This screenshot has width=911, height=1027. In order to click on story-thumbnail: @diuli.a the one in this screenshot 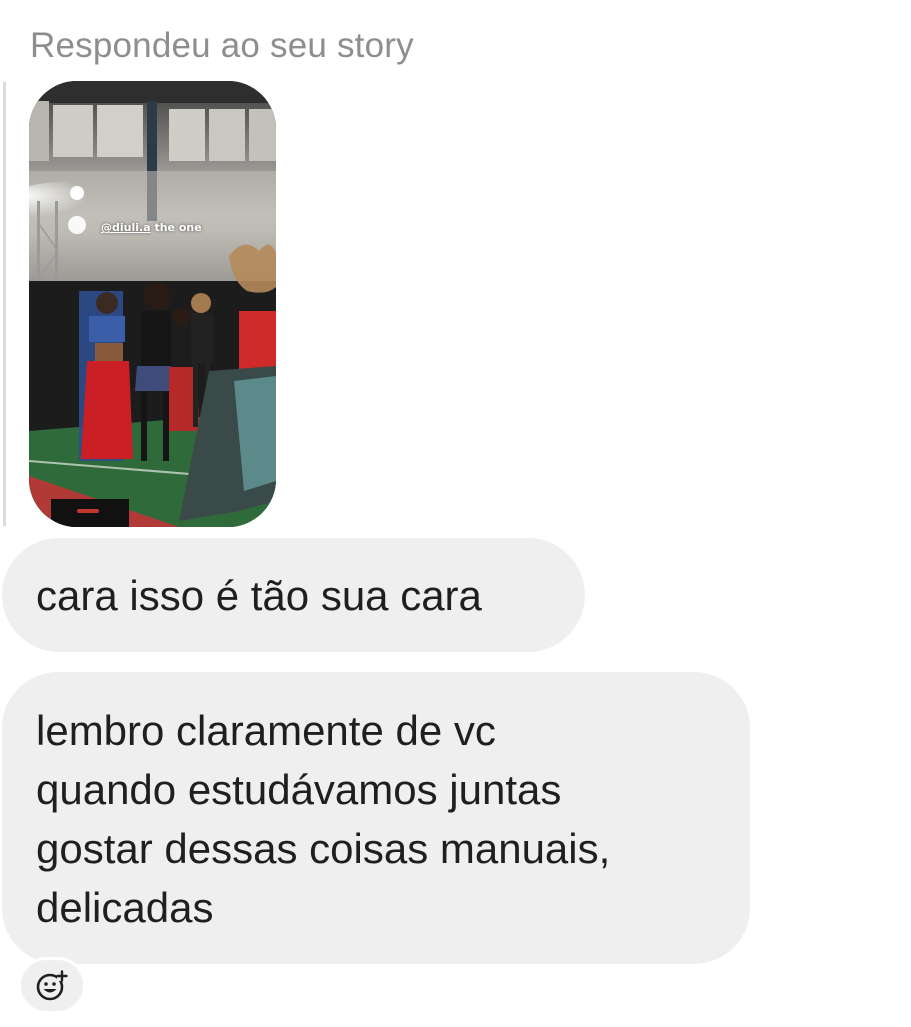, I will do `click(152, 304)`.